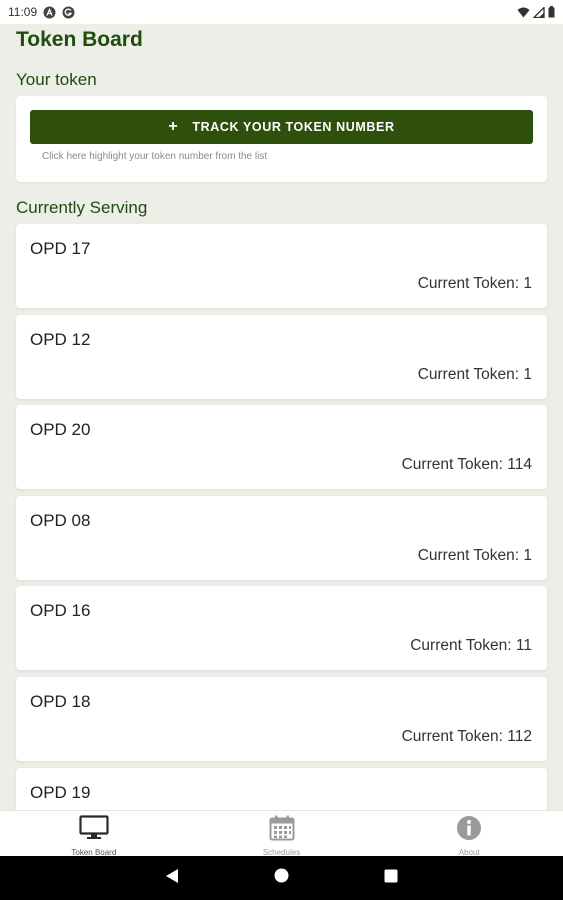  Describe the element at coordinates (68, 12) in the screenshot. I see `notification-g-icon` at that location.